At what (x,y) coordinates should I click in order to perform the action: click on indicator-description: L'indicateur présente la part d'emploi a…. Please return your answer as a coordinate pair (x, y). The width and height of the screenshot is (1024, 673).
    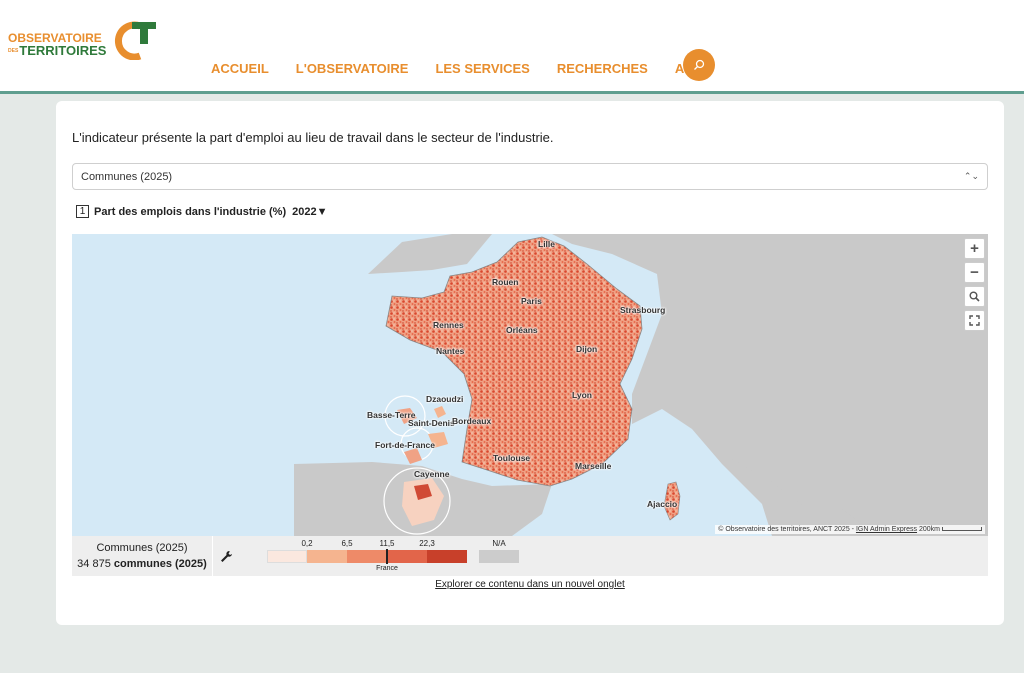
    Looking at the image, I should click on (313, 137).